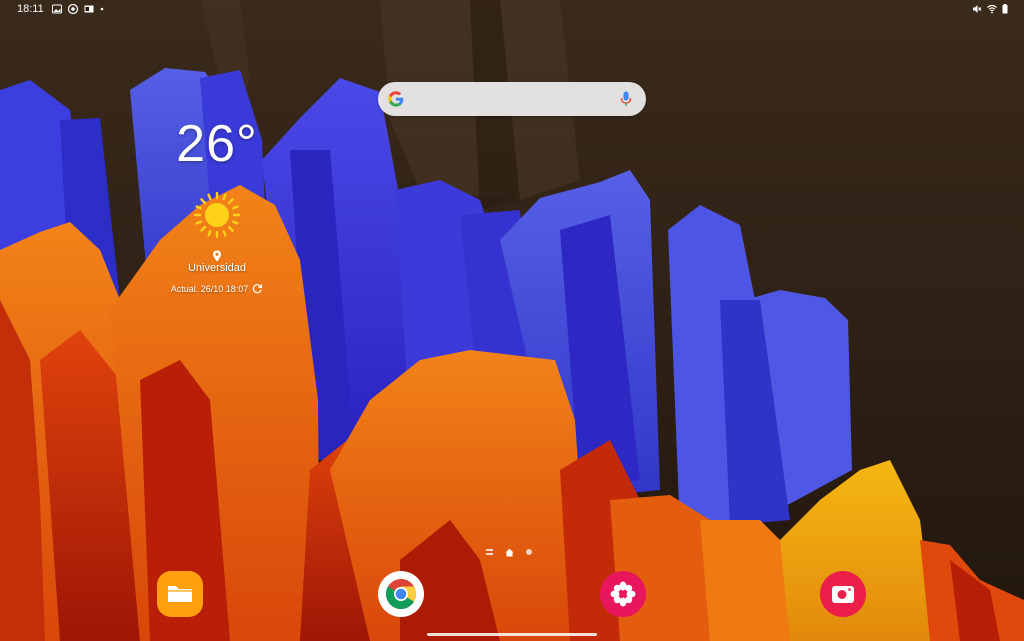 The width and height of the screenshot is (1024, 641). I want to click on weather-widget: 26° Universidad Actual. 26/10 18:07, so click(217, 208).